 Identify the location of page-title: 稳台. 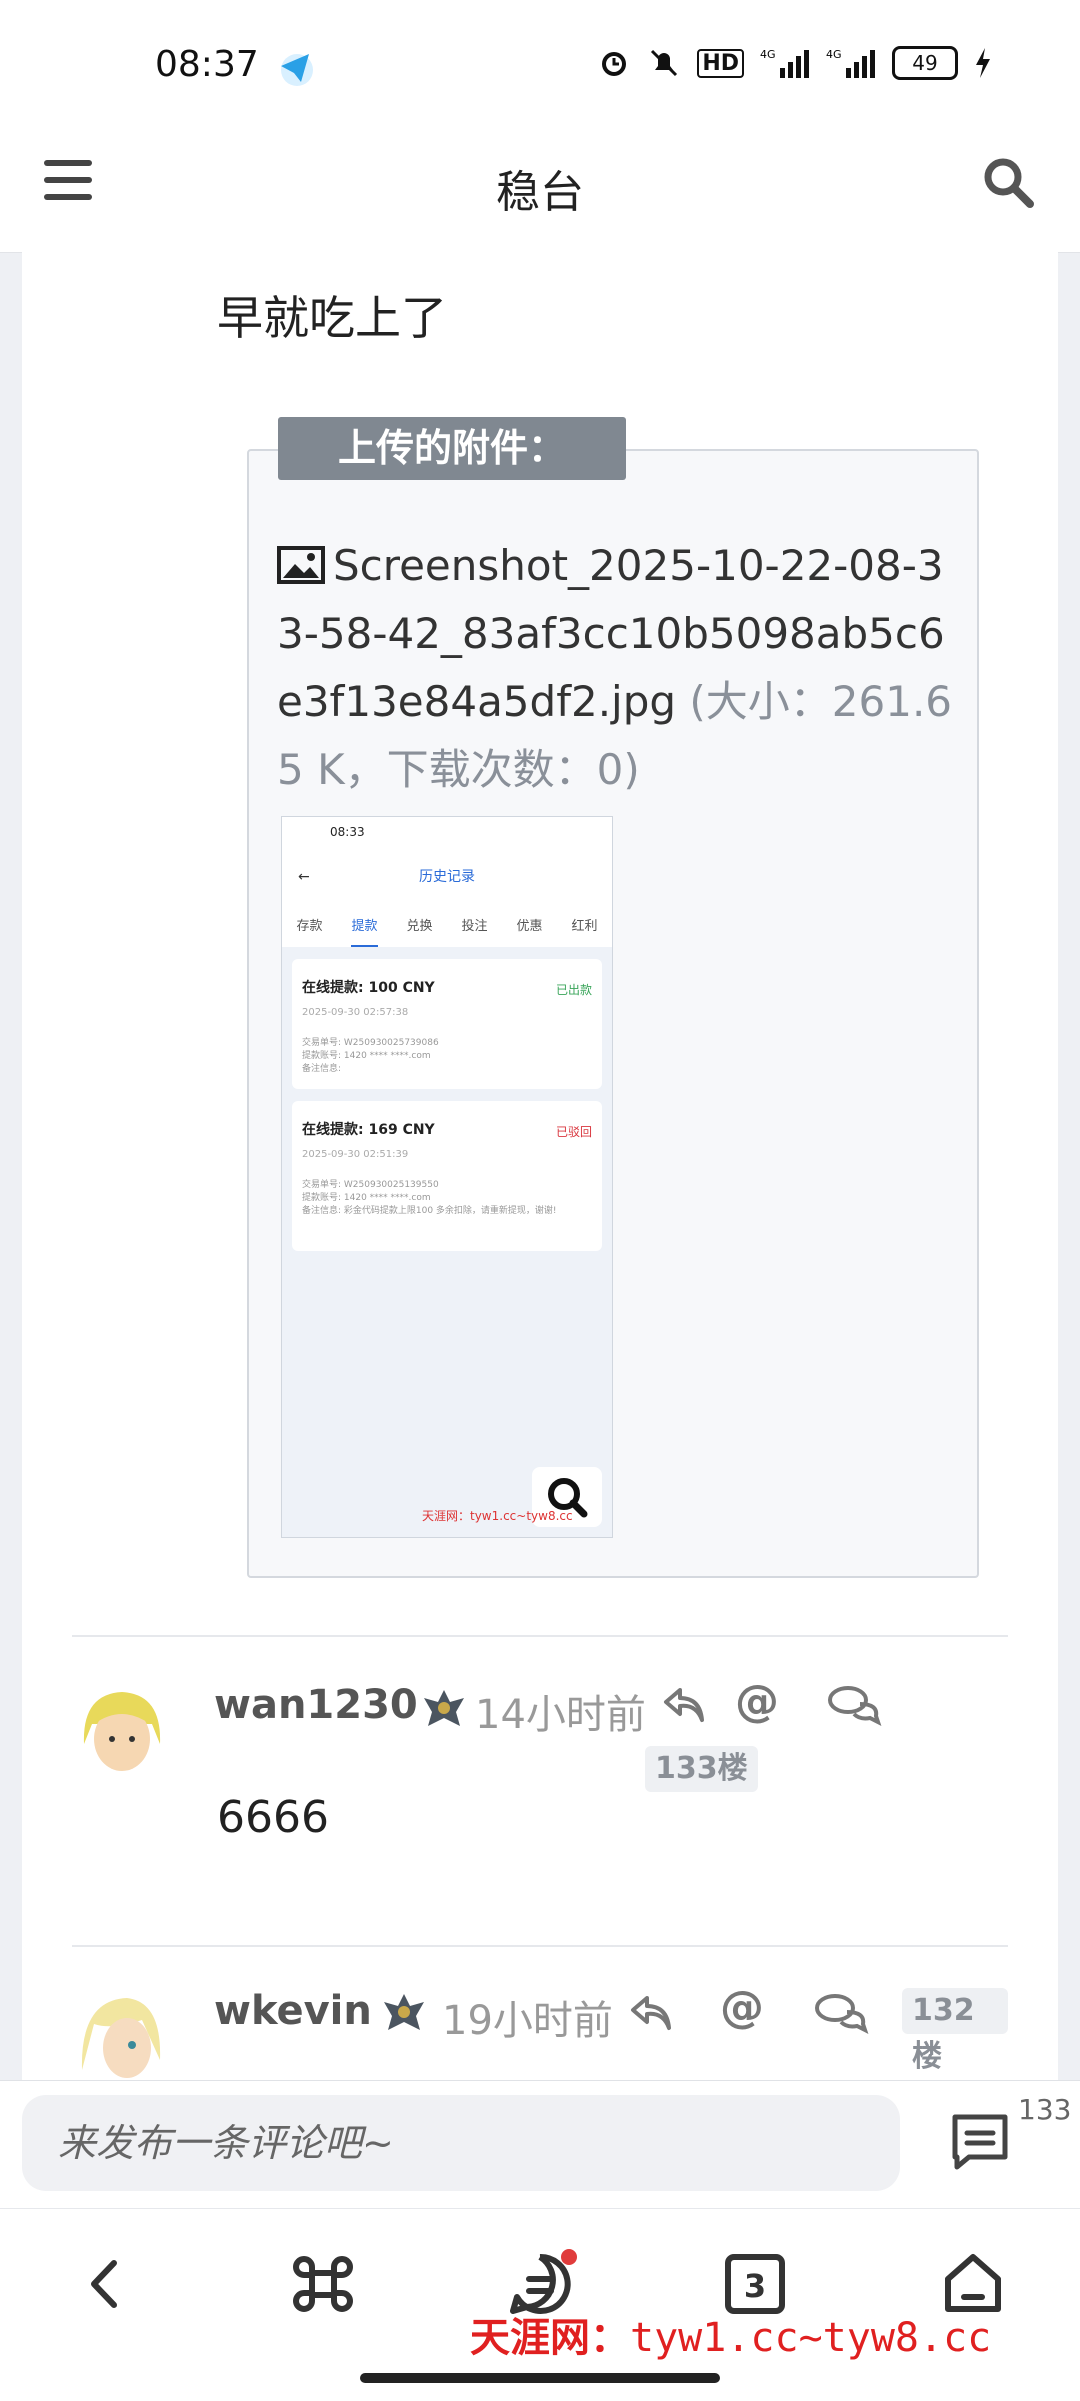
(540, 192).